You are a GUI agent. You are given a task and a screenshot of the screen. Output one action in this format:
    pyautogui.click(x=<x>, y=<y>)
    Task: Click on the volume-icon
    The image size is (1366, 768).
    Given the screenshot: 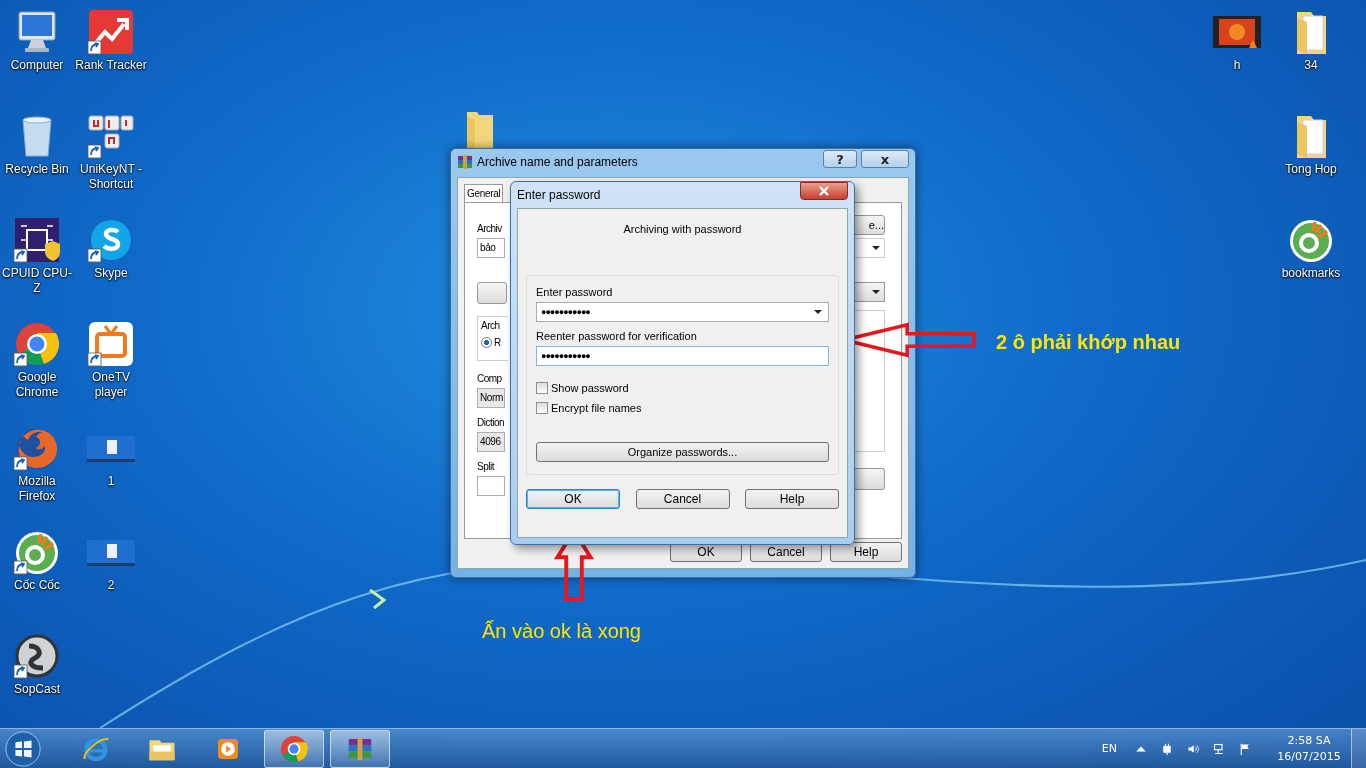 What is the action you would take?
    pyautogui.click(x=1193, y=748)
    